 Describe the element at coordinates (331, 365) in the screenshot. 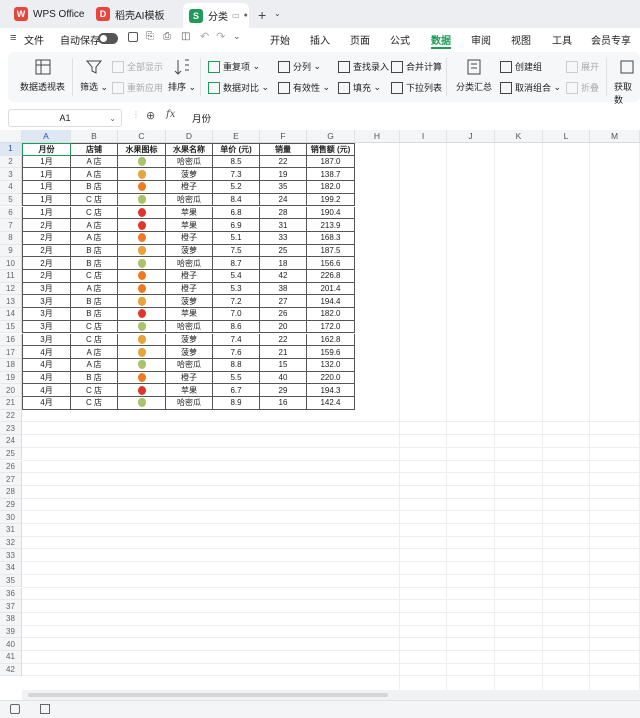

I see `table-cell: 132.0` at that location.